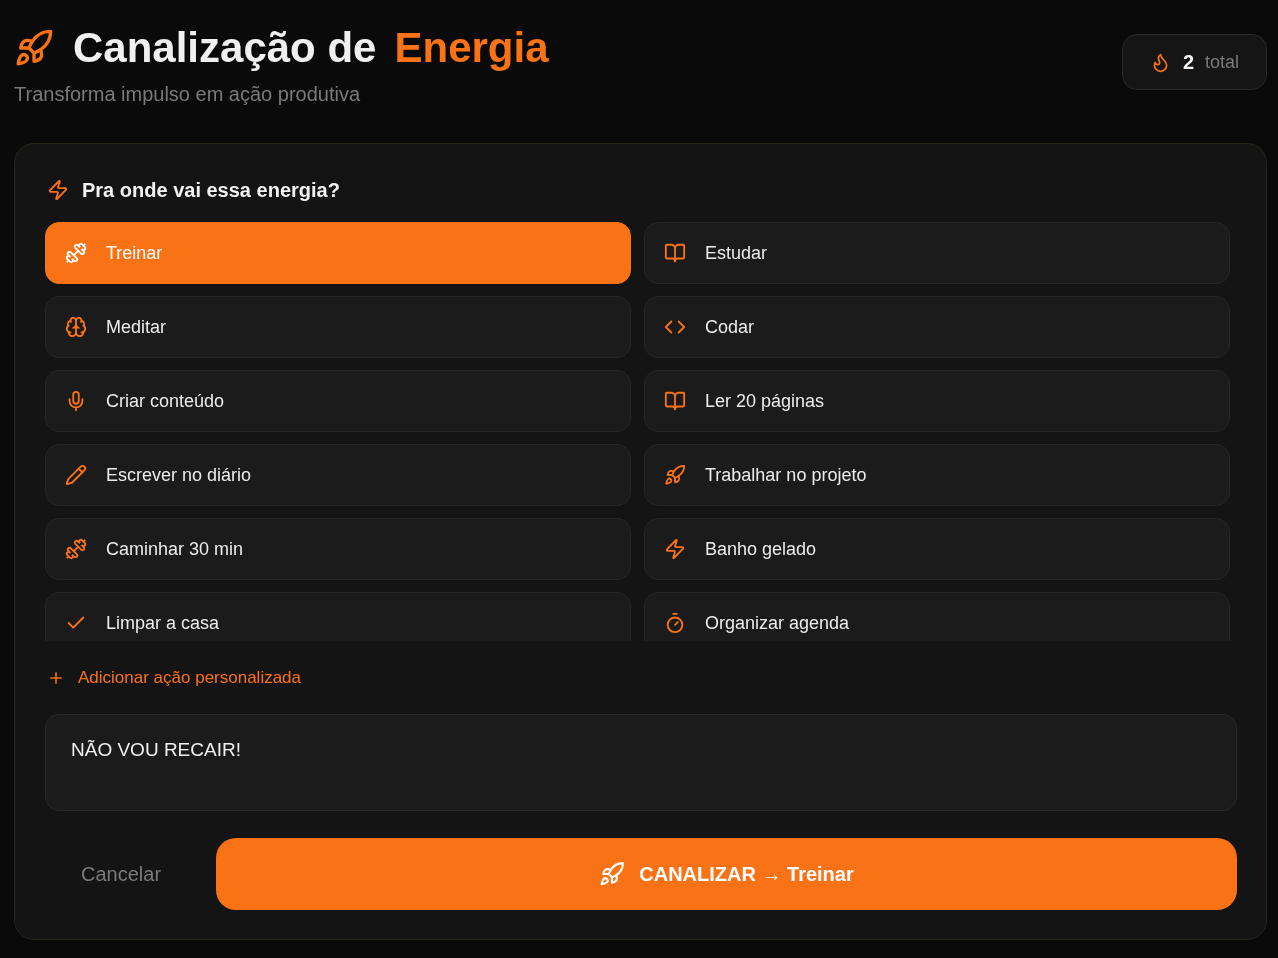 The width and height of the screenshot is (1278, 958). What do you see at coordinates (338, 401) in the screenshot?
I see `action-option: Criar conteúdo` at bounding box center [338, 401].